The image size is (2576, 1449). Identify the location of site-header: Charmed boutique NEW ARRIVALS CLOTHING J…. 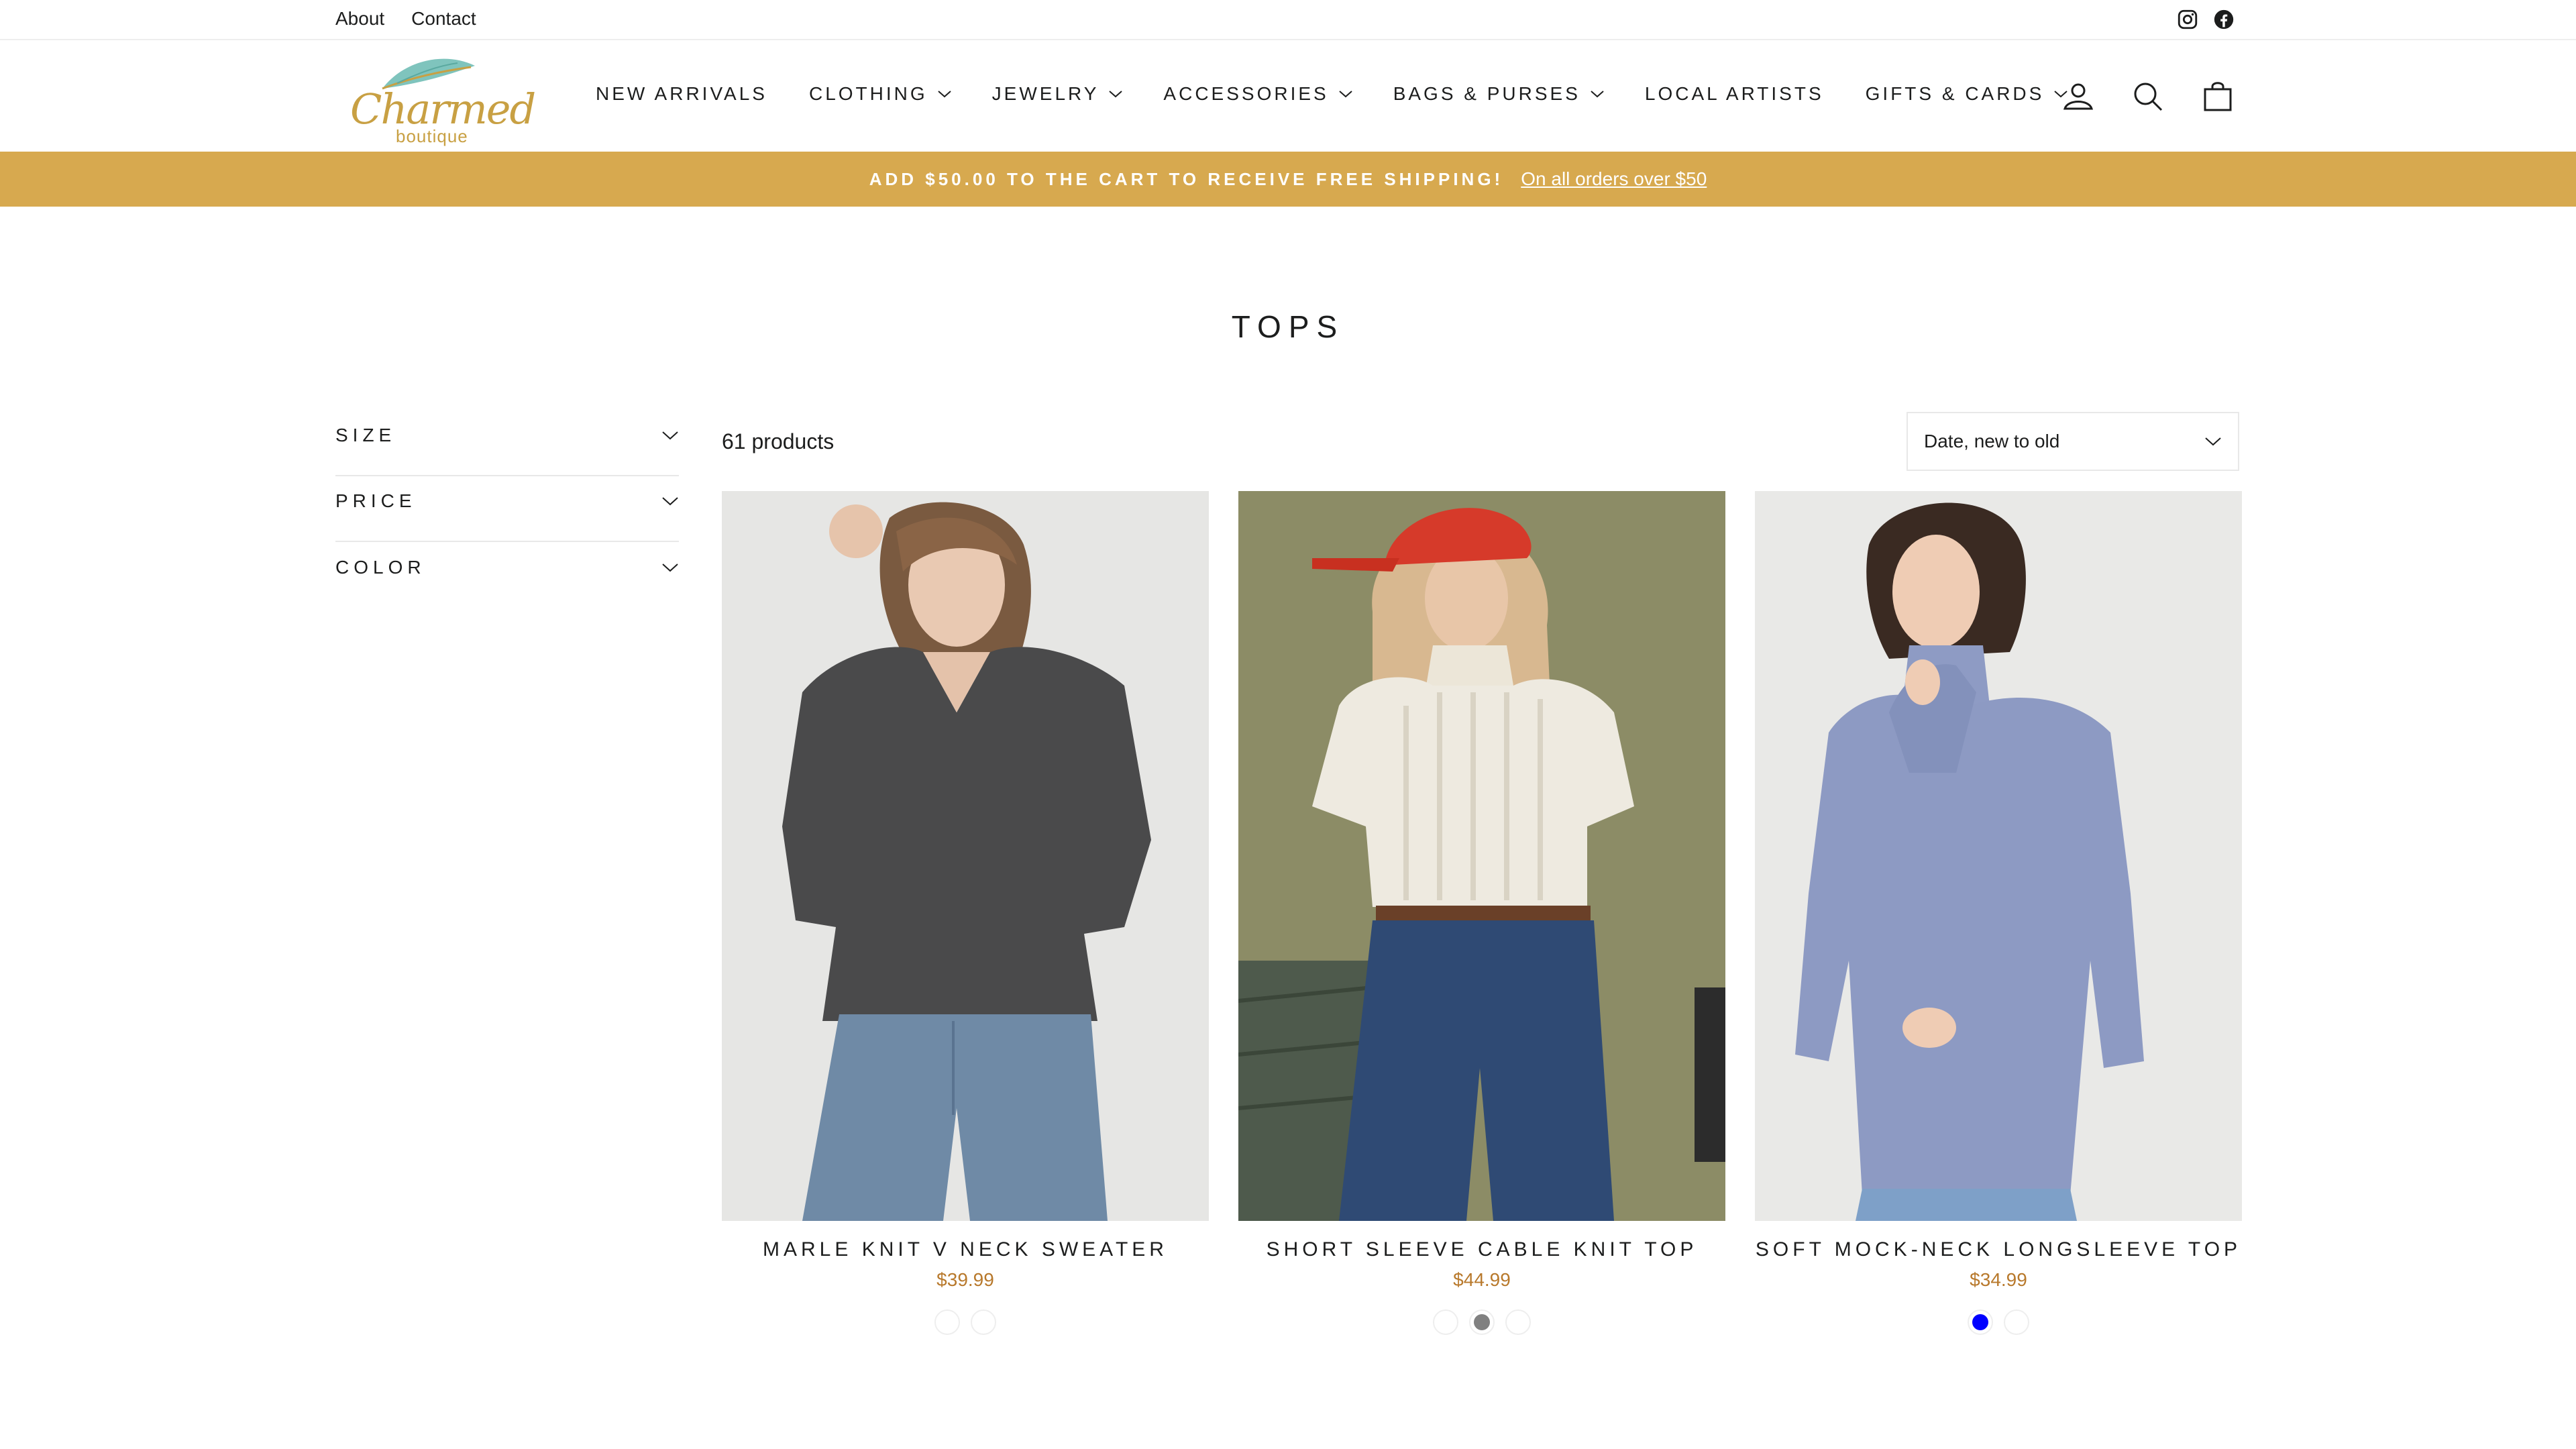
(1288, 96).